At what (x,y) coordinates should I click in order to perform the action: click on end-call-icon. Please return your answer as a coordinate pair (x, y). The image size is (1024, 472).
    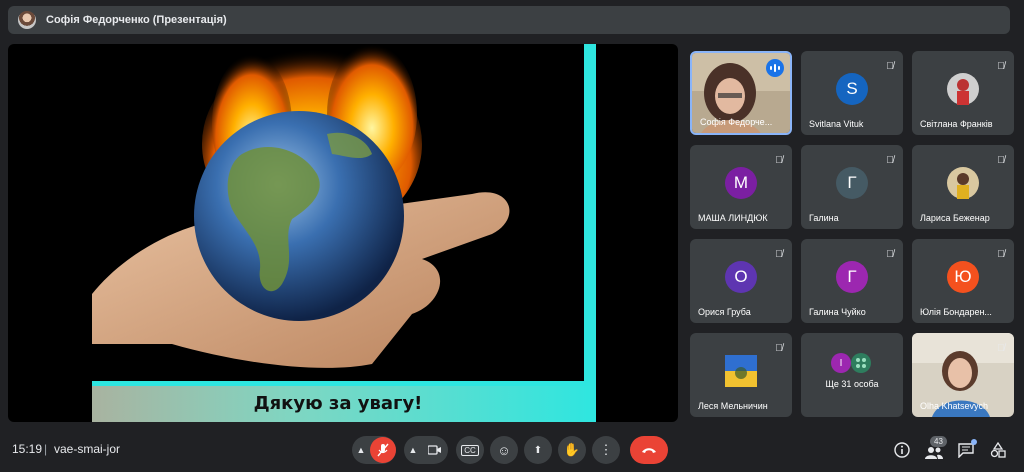
    Looking at the image, I should click on (649, 450).